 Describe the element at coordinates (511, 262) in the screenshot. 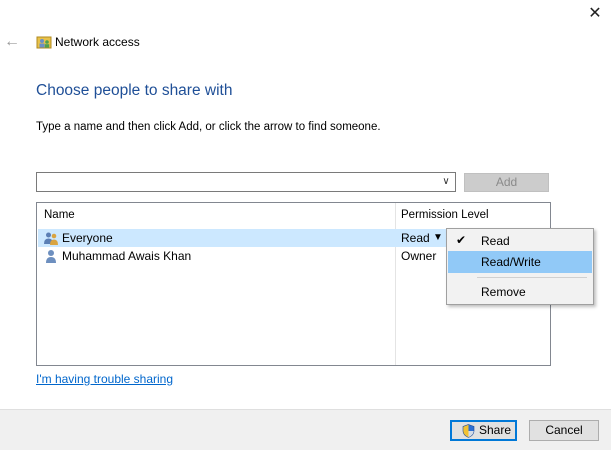

I see `menu-item-label: Read/Write` at that location.